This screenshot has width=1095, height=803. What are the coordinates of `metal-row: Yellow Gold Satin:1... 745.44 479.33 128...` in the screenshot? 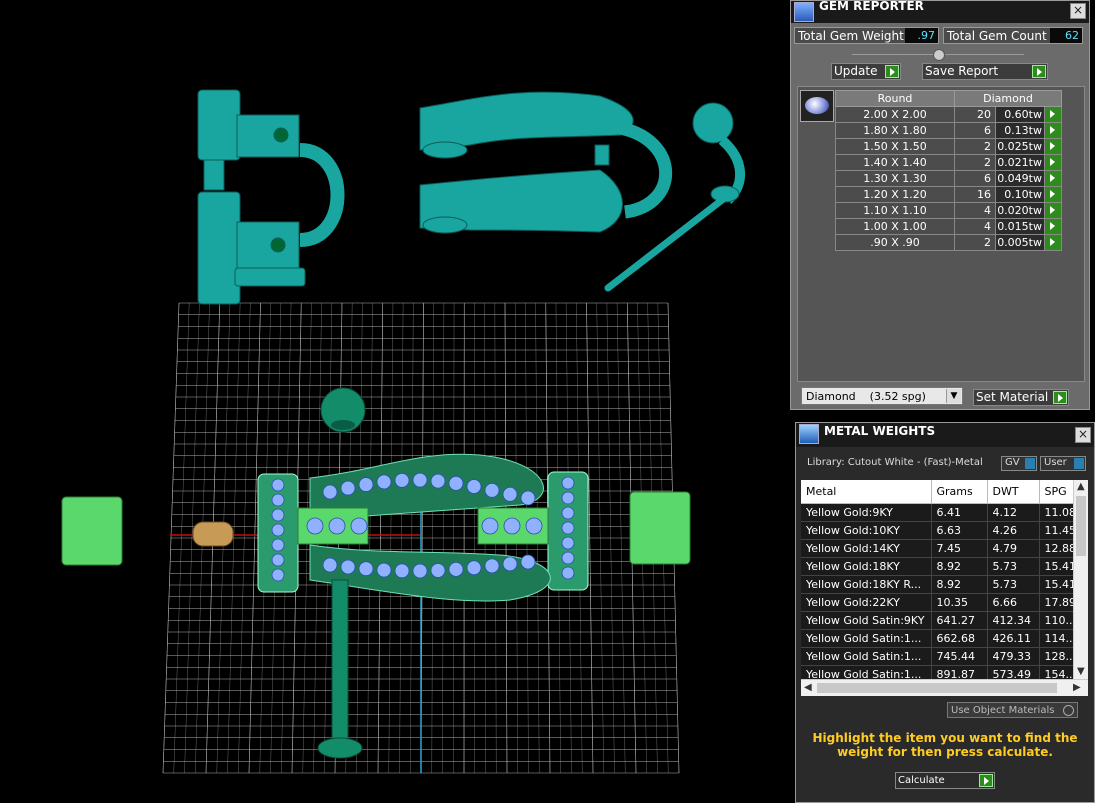 It's located at (937, 656).